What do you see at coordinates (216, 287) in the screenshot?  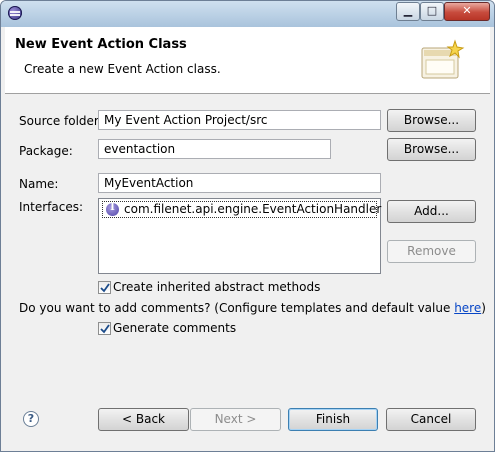 I see `inherited-methods-label: Create inherited abstract methods` at bounding box center [216, 287].